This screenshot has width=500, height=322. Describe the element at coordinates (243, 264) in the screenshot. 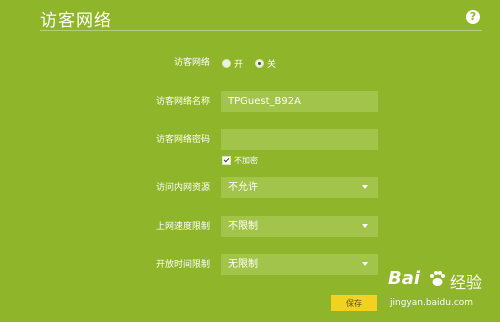

I see `time-limit-value: 无限制` at that location.